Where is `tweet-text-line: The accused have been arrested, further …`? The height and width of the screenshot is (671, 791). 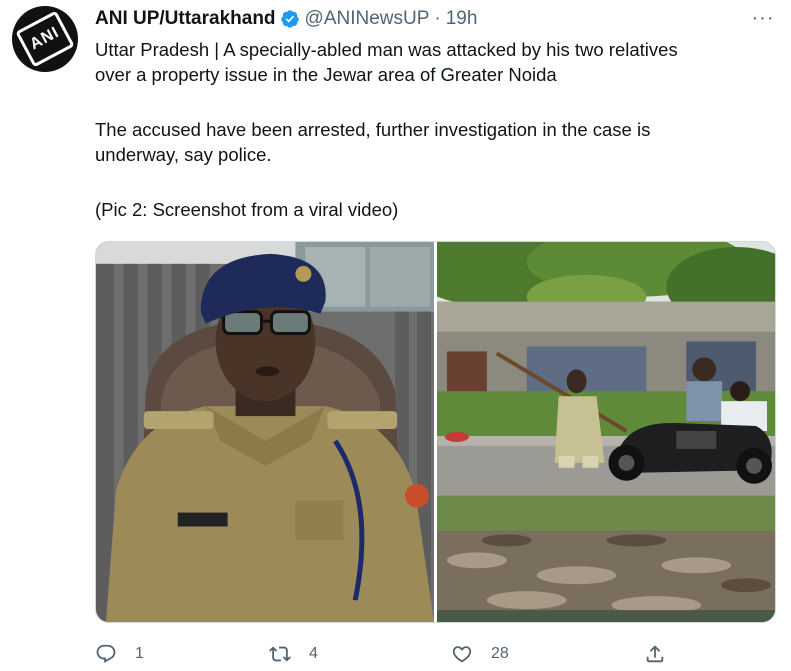
tweet-text-line: The accused have been arrested, further … is located at coordinates (373, 129).